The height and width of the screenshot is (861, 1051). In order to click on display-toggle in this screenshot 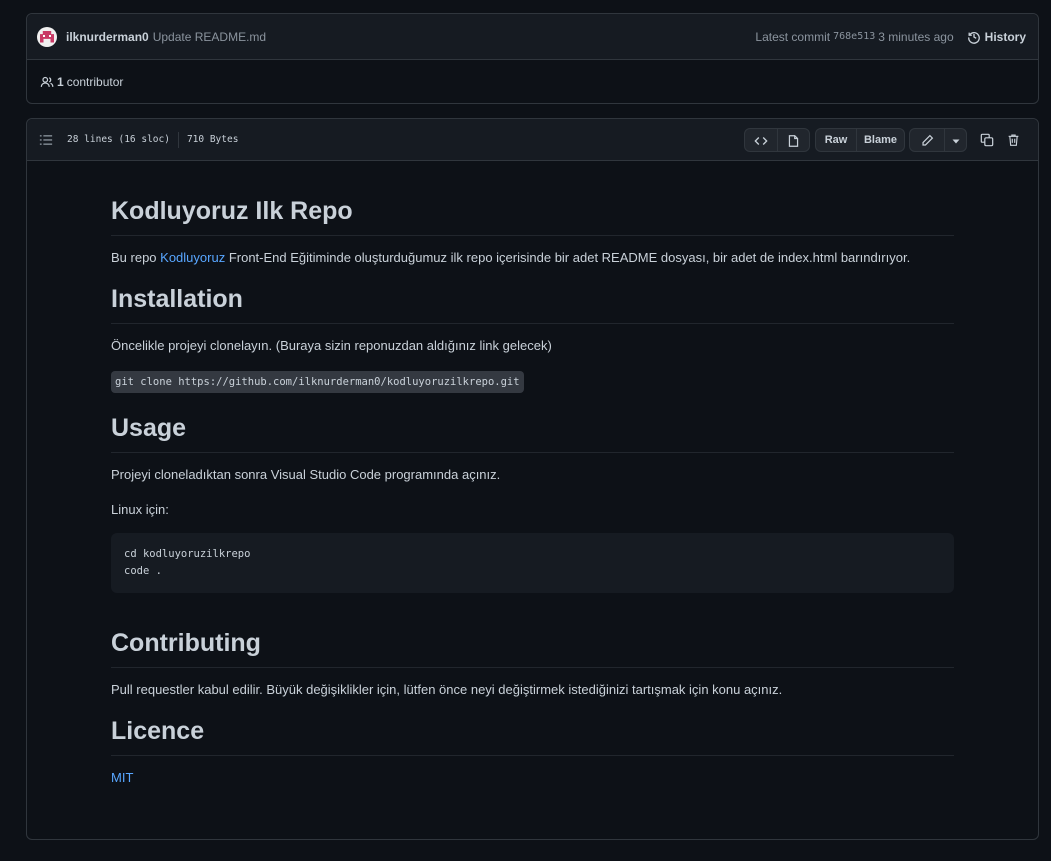, I will do `click(777, 139)`.